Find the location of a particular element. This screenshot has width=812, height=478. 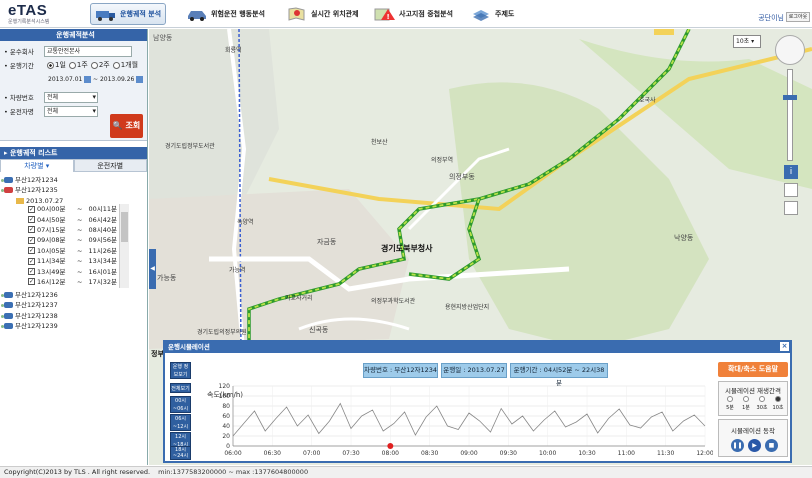

nav-accident-overlay: ! 사고지점 중첩분석 is located at coordinates (413, 14).